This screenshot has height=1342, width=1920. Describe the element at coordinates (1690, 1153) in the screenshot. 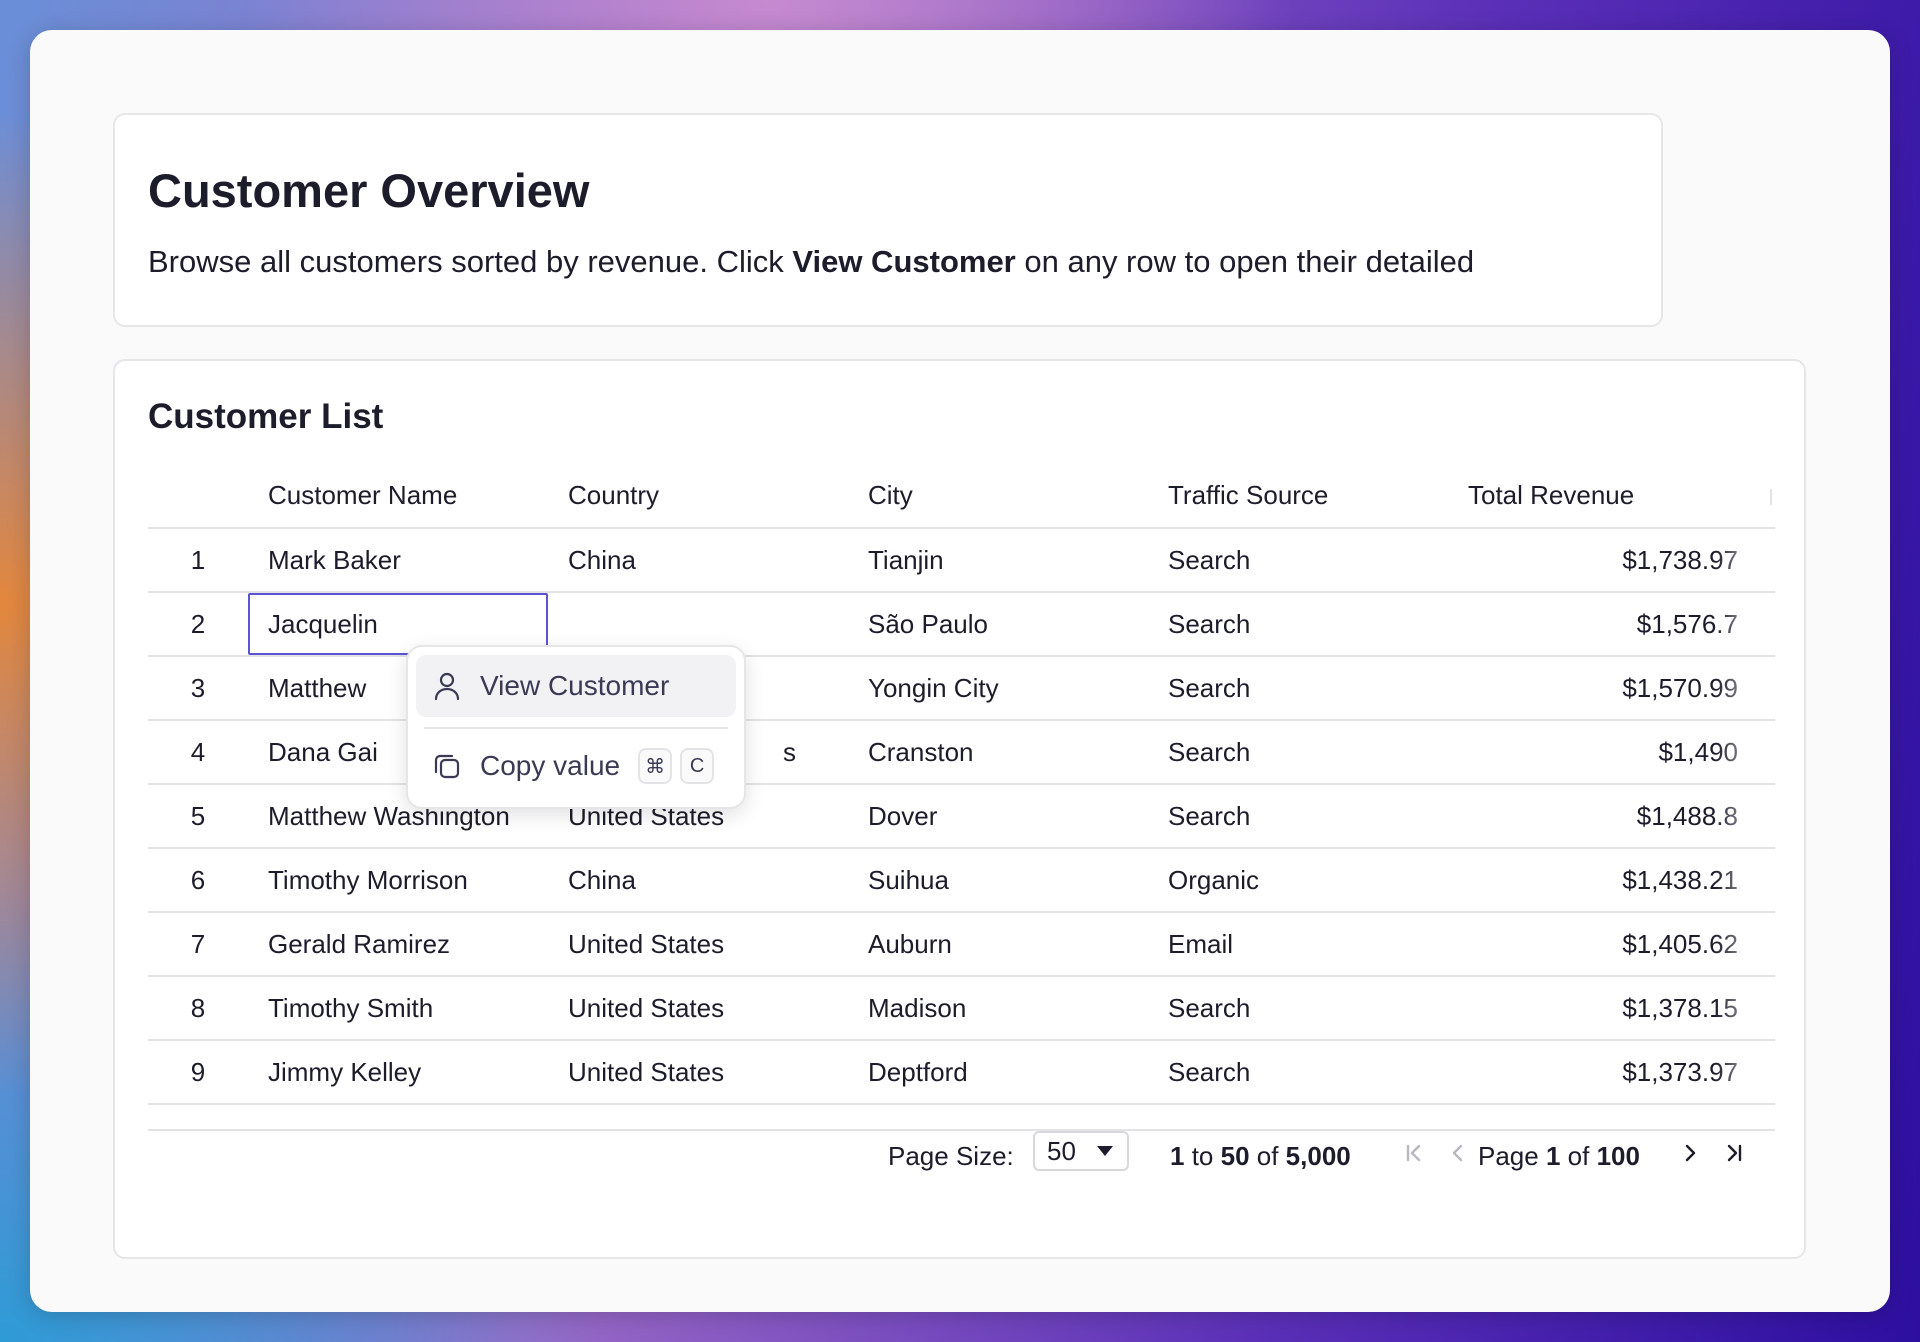

I see `next-page-icon` at that location.